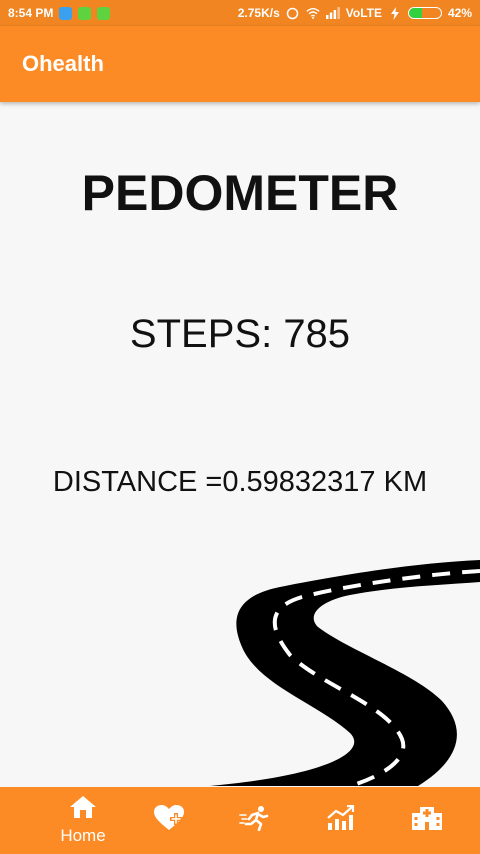 Image resolution: width=480 pixels, height=854 pixels. What do you see at coordinates (313, 13) in the screenshot?
I see `wifi-icon` at bounding box center [313, 13].